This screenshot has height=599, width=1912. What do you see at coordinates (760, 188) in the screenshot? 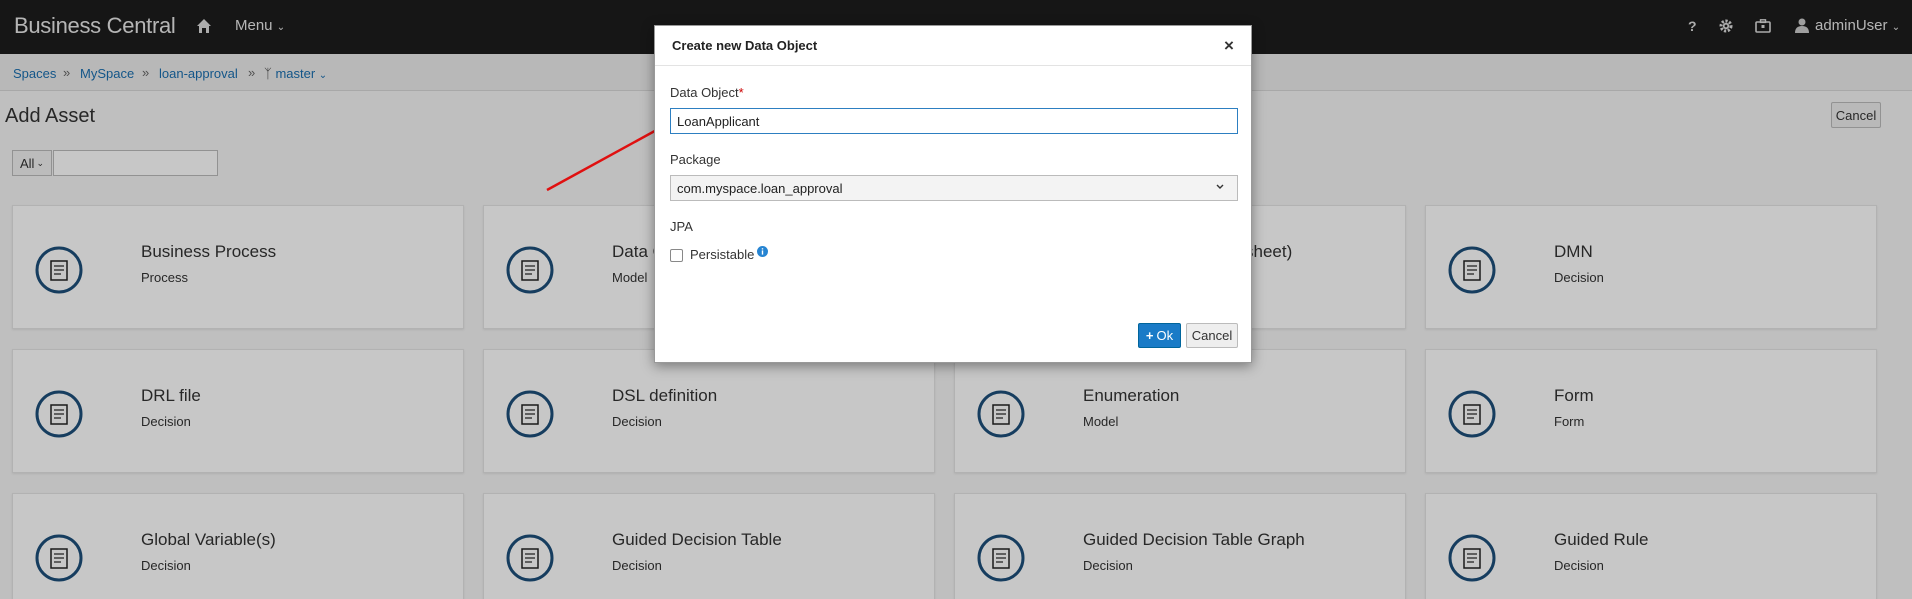
I see `package-value: com.myspace.loan_approval` at bounding box center [760, 188].